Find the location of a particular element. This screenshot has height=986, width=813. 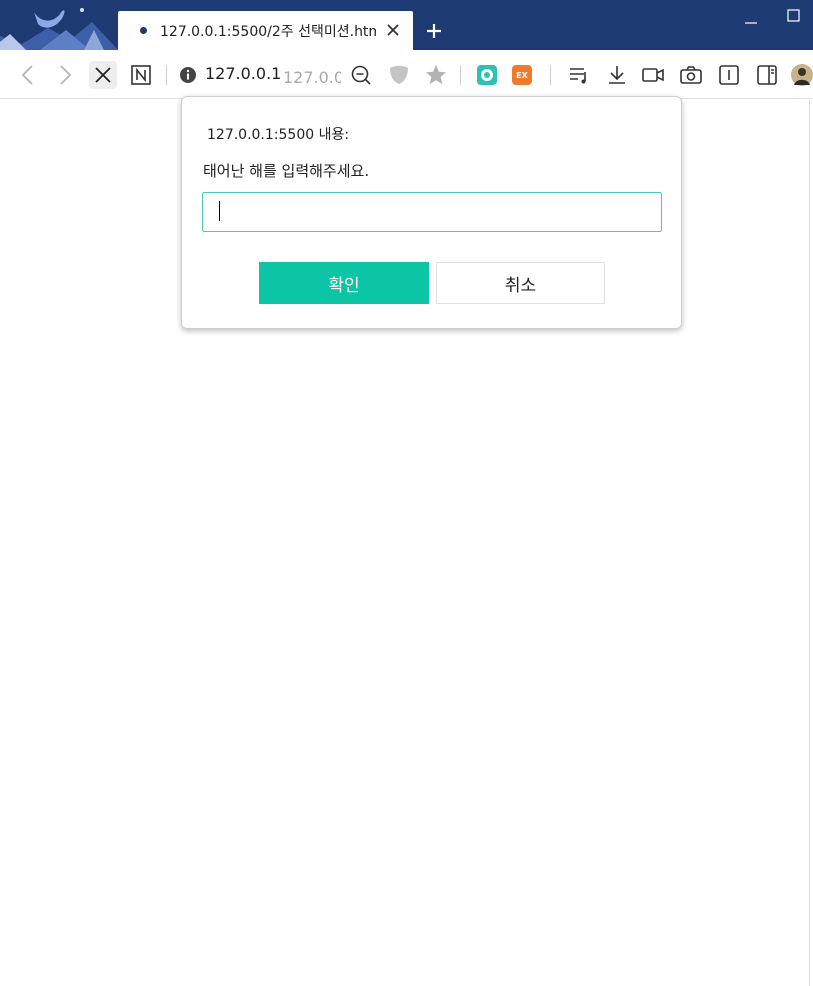

maximize-icon is located at coordinates (794, 16).